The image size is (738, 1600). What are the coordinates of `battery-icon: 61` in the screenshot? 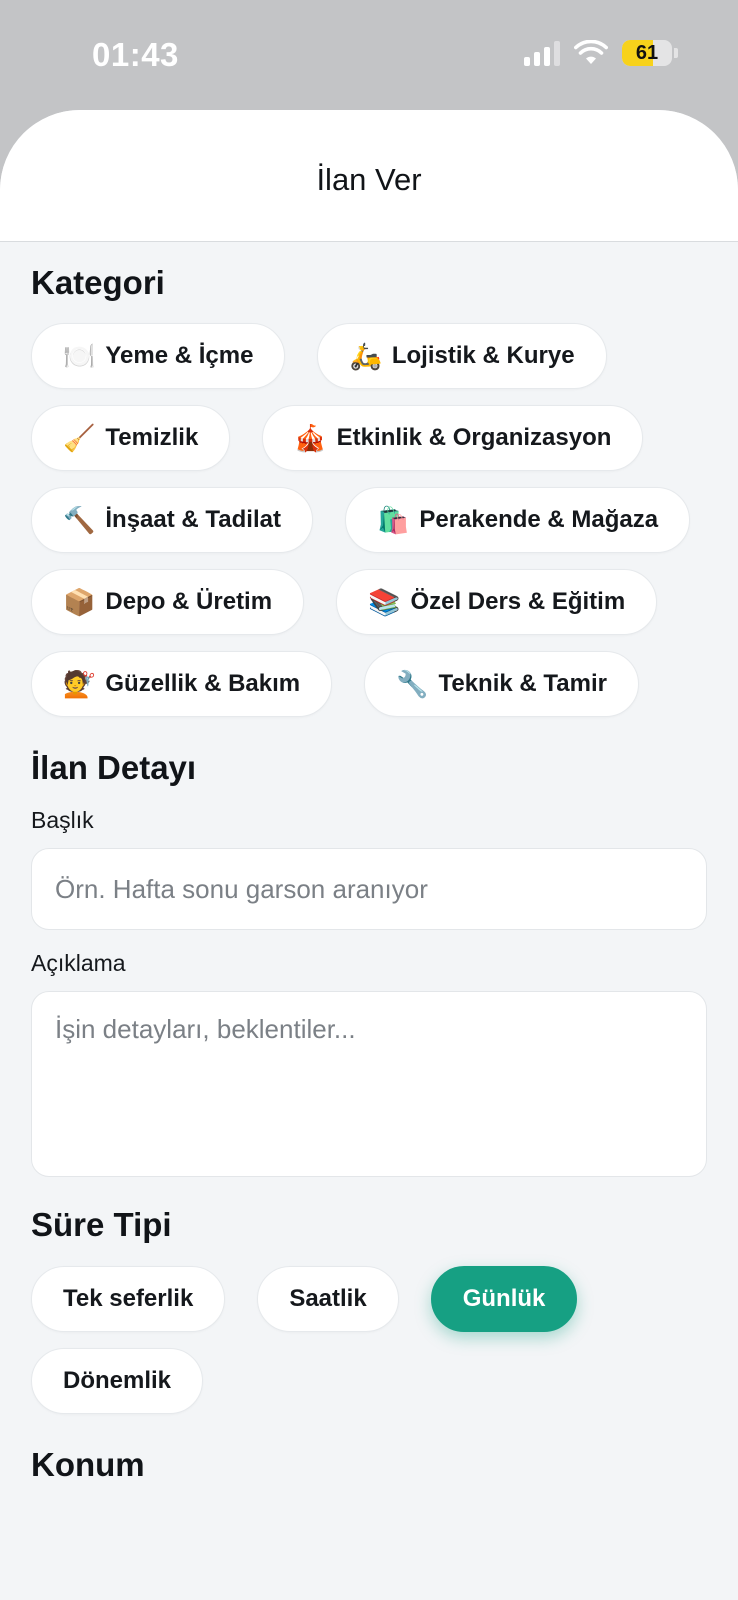 It's located at (647, 53).